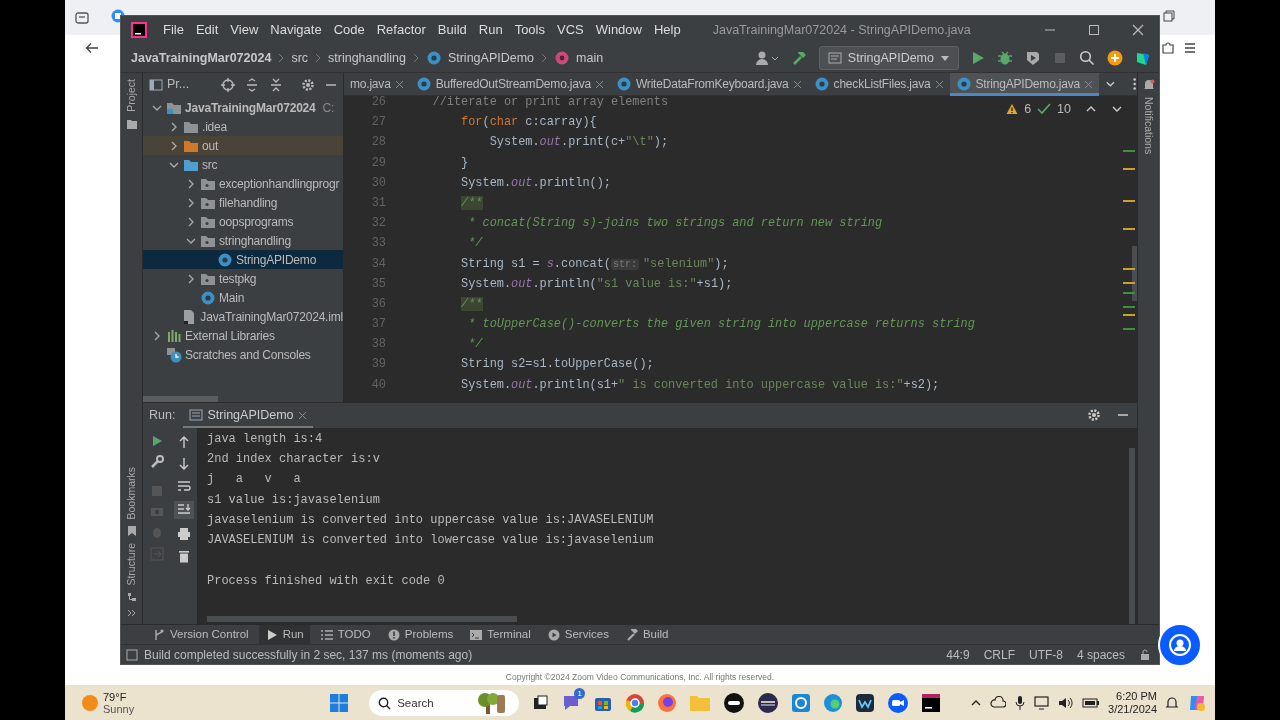 The image size is (1280, 720). I want to click on menu-item: Window, so click(618, 30).